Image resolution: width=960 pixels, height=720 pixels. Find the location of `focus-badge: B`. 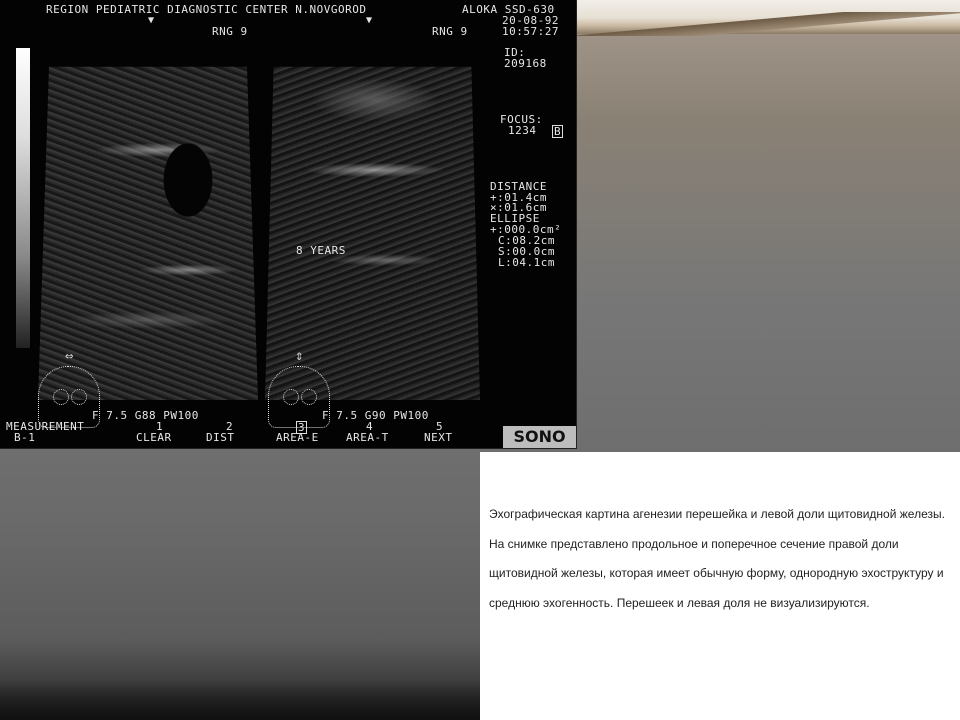

focus-badge: B is located at coordinates (558, 131).